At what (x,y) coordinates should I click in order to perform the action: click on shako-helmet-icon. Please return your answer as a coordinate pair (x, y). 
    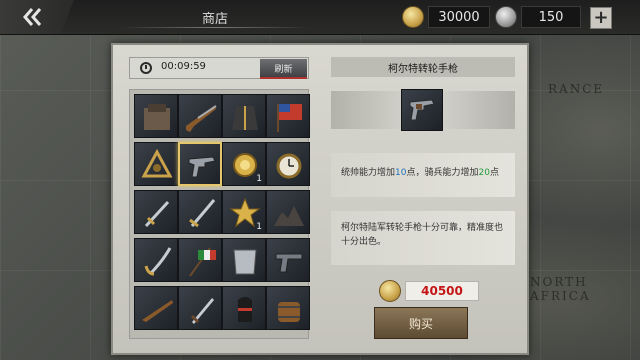
    Looking at the image, I should click on (245, 309).